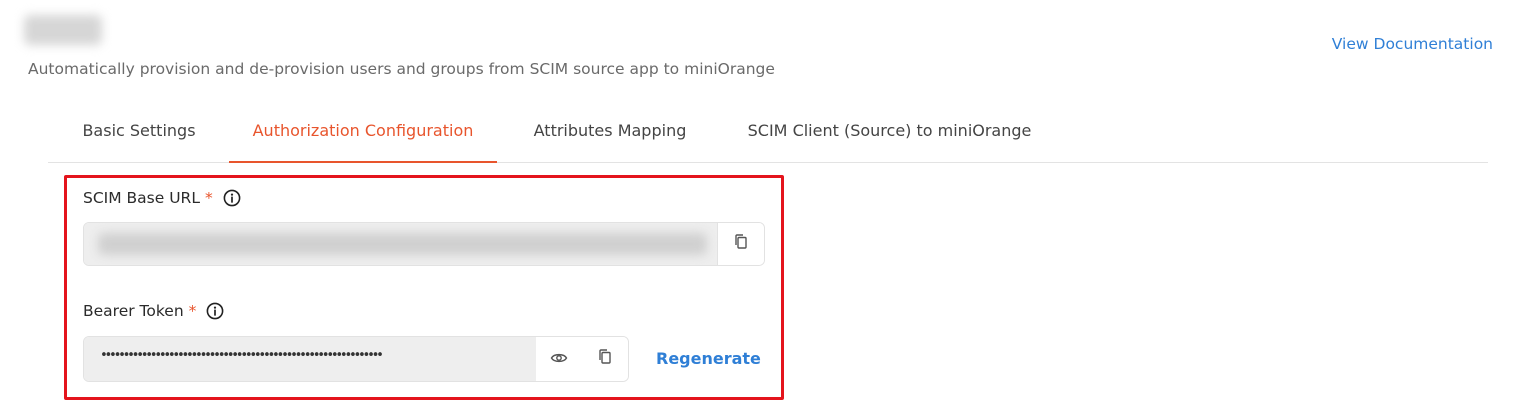 Image resolution: width=1521 pixels, height=418 pixels. What do you see at coordinates (1412, 44) in the screenshot?
I see `view-documentation-link: View Documentation` at bounding box center [1412, 44].